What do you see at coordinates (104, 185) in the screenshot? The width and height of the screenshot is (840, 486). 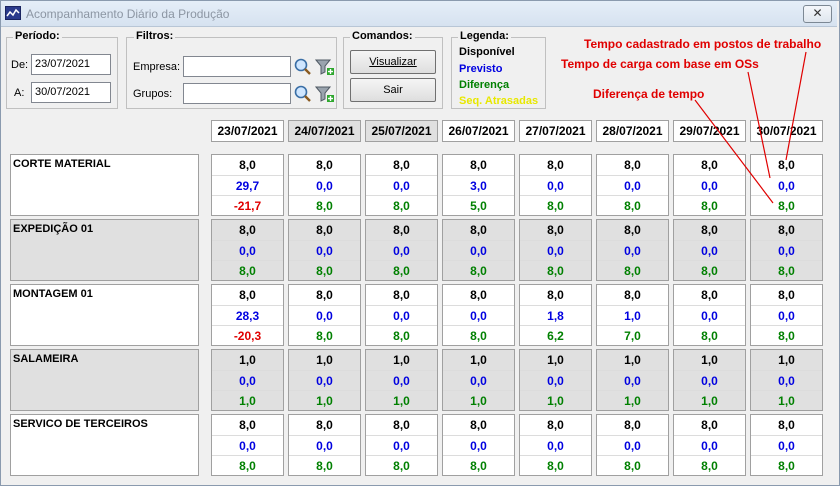 I see `work-center-name: CORTE MATERIAL` at bounding box center [104, 185].